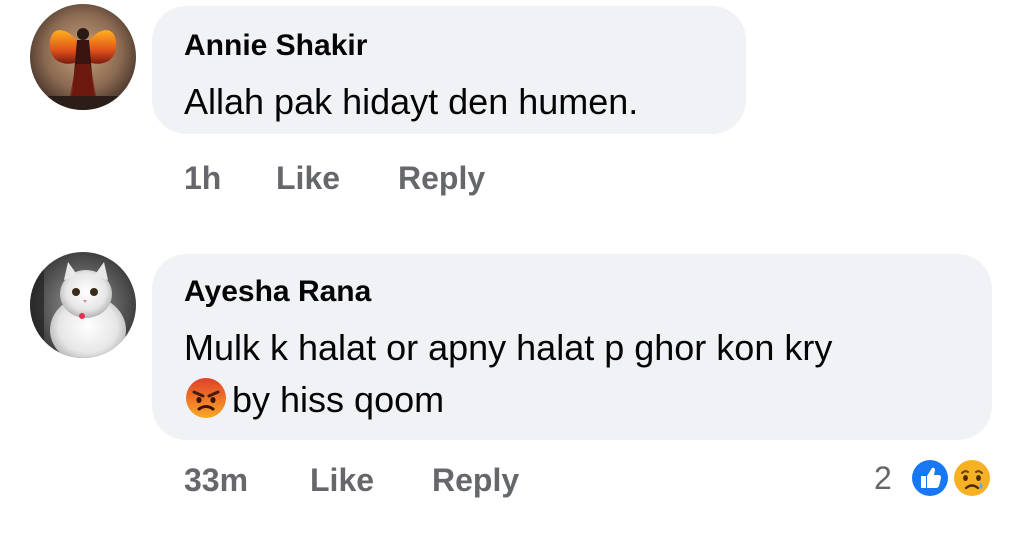 This screenshot has width=1024, height=544. What do you see at coordinates (972, 478) in the screenshot?
I see `sad-reaction-icon` at bounding box center [972, 478].